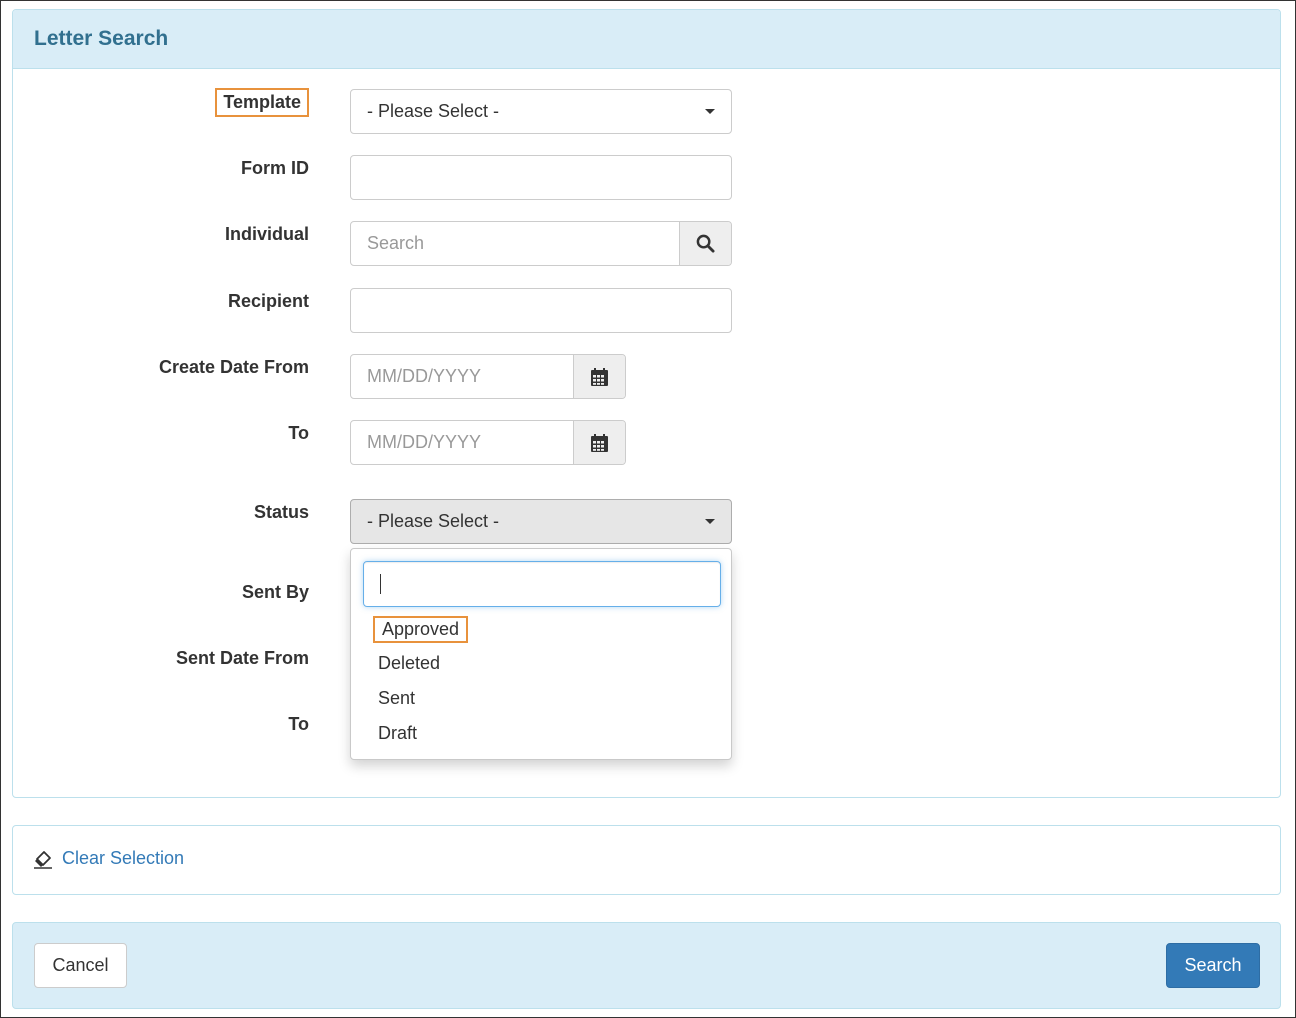  What do you see at coordinates (155, 234) in the screenshot?
I see `individual-label: Individual` at bounding box center [155, 234].